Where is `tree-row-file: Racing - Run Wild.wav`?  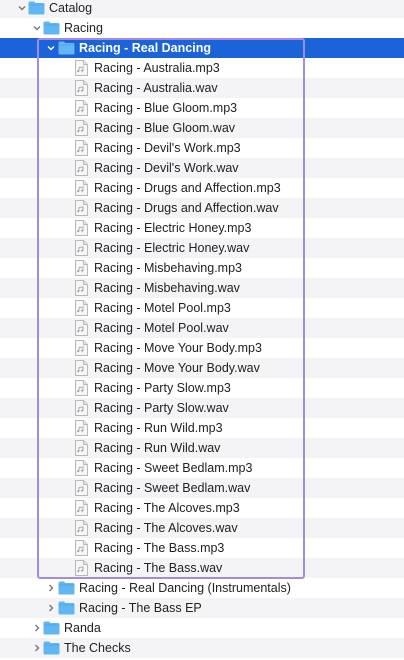 tree-row-file: Racing - Run Wild.wav is located at coordinates (202, 448).